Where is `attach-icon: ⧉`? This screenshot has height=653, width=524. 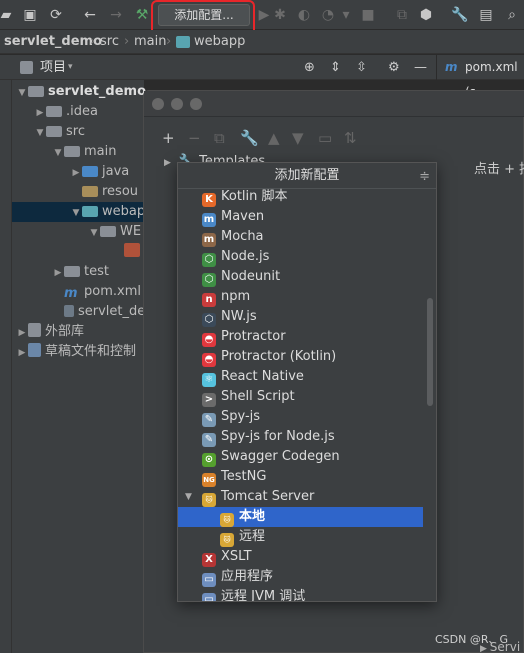 attach-icon: ⧉ is located at coordinates (402, 15).